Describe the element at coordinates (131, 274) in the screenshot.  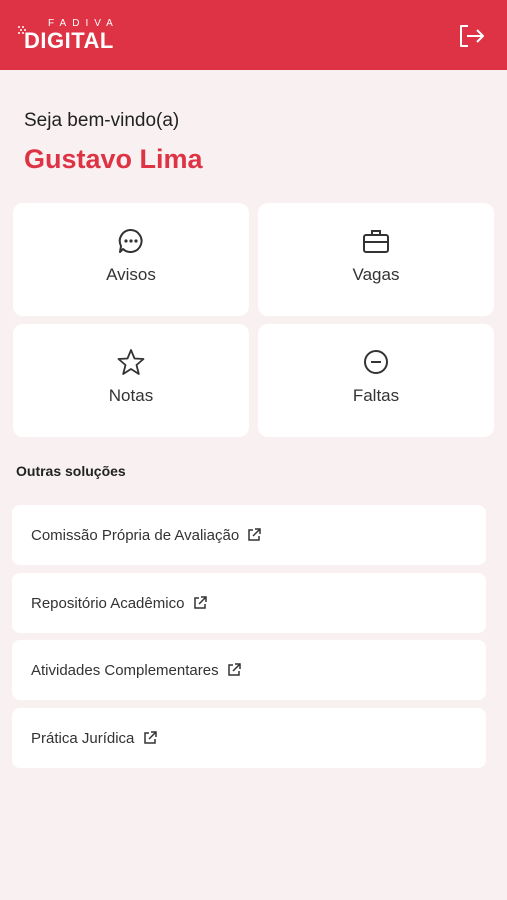
I see `card-label: Avisos` at that location.